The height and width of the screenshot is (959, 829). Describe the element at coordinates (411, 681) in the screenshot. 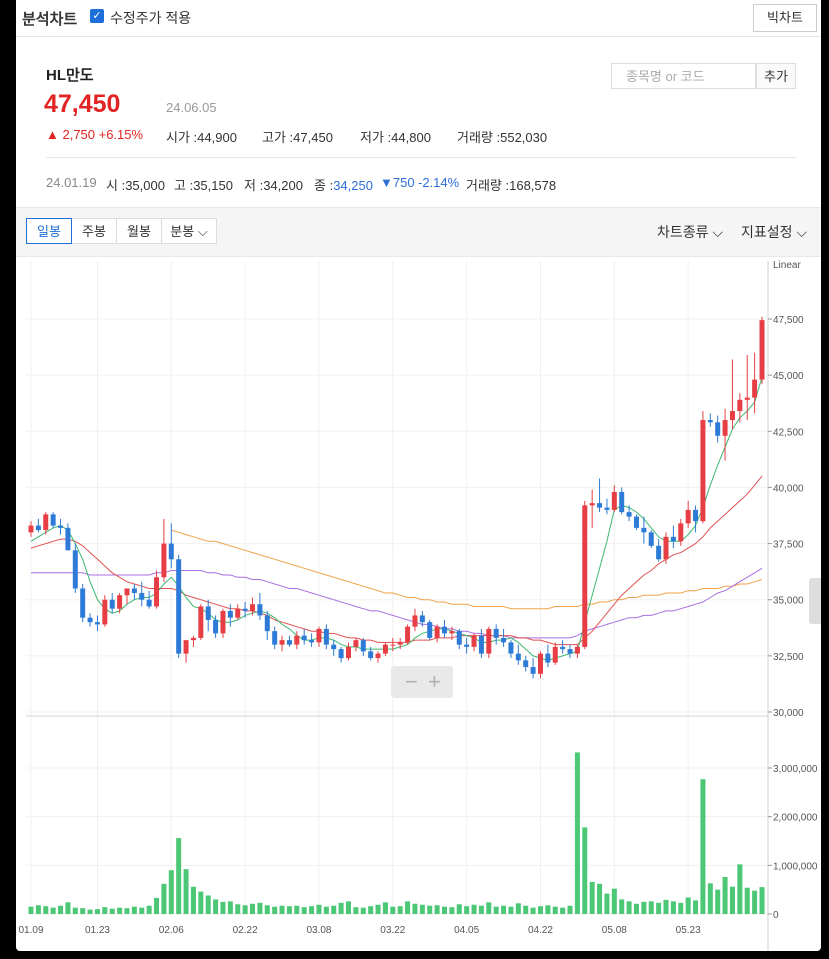

I see `zoom-out-icon: −` at that location.